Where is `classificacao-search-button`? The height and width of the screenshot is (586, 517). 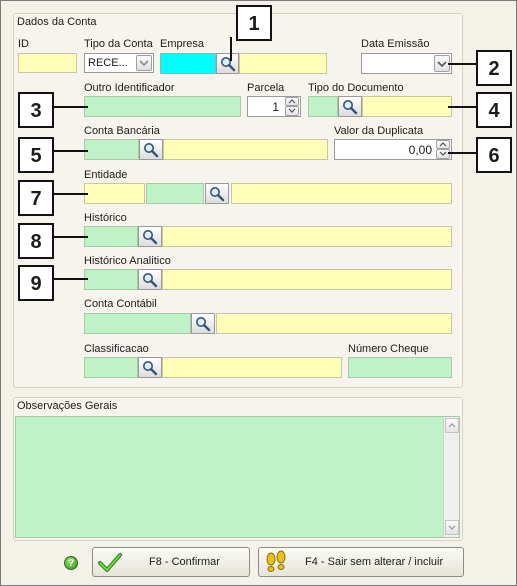 classificacao-search-button is located at coordinates (150, 367).